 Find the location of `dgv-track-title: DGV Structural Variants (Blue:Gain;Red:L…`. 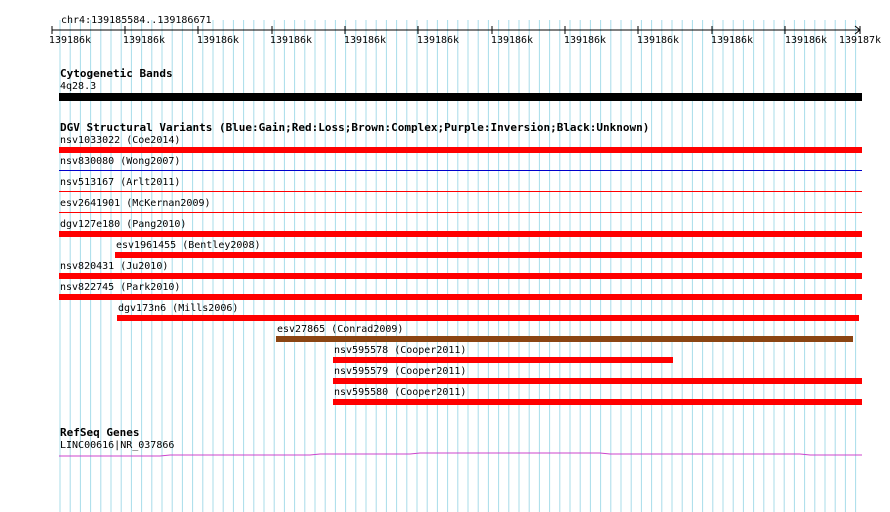

dgv-track-title: DGV Structural Variants (Blue:Gain;Red:L… is located at coordinates (355, 127).